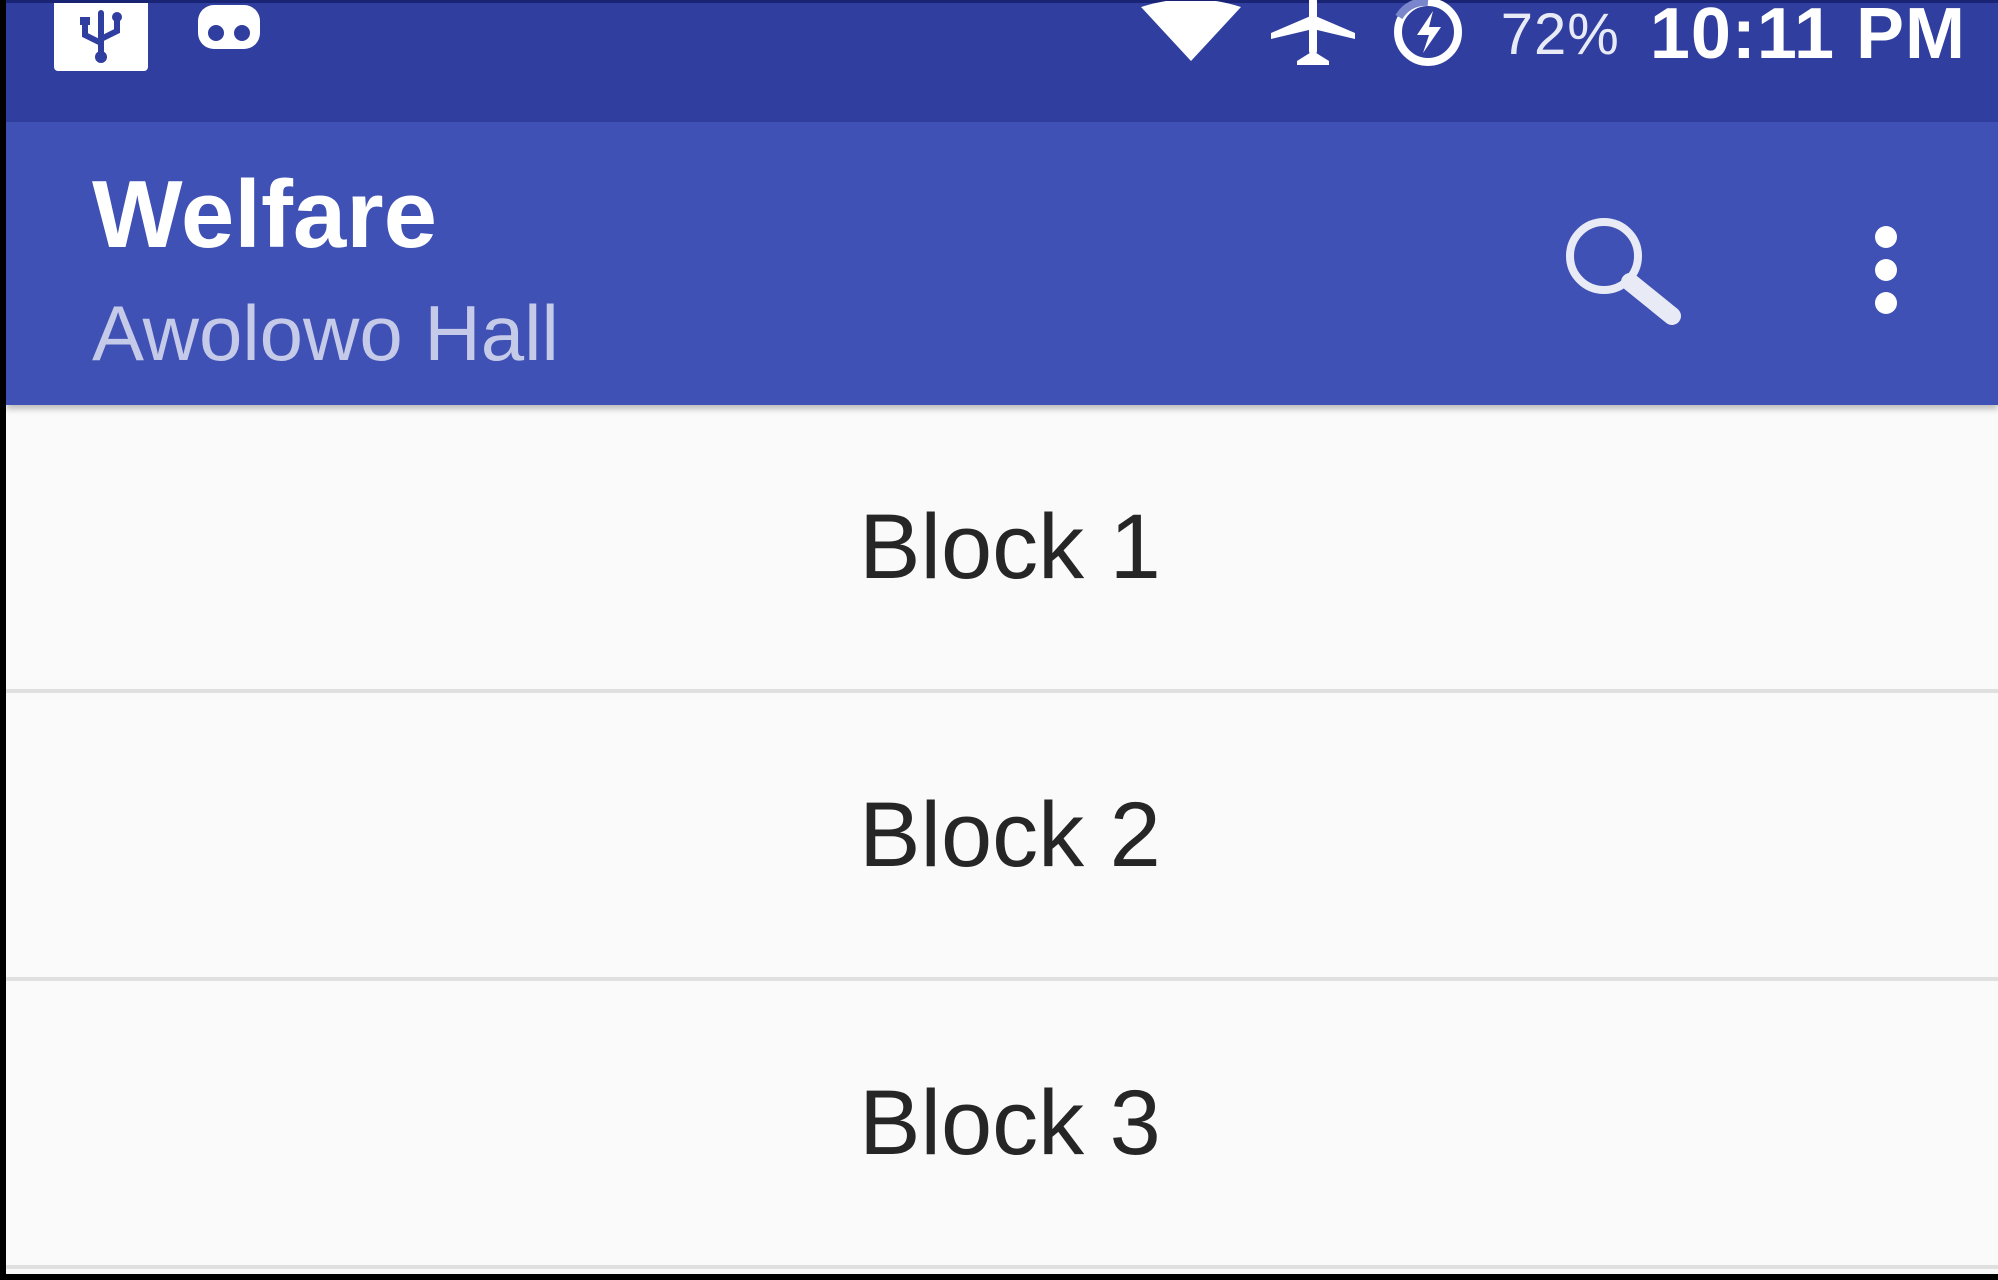  What do you see at coordinates (1312, 36) in the screenshot?
I see `airplane-mode-icon` at bounding box center [1312, 36].